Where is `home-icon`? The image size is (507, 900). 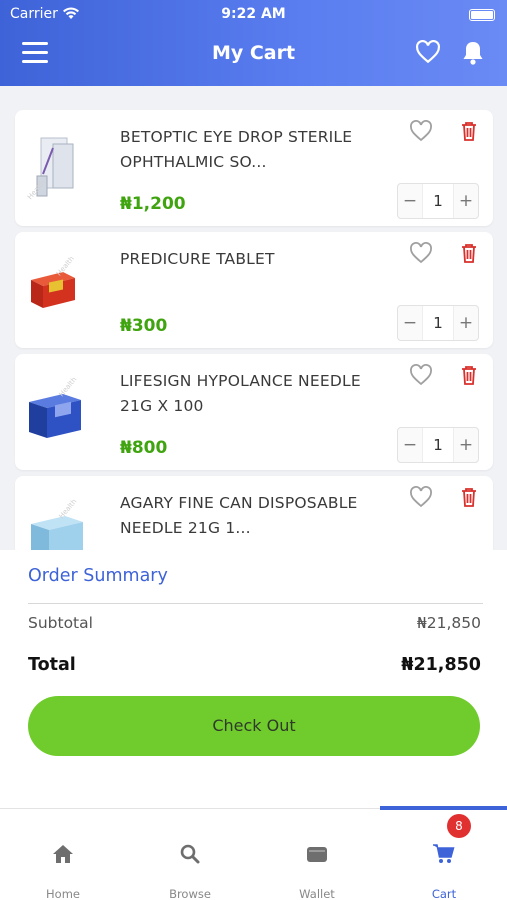
home-icon is located at coordinates (63, 854).